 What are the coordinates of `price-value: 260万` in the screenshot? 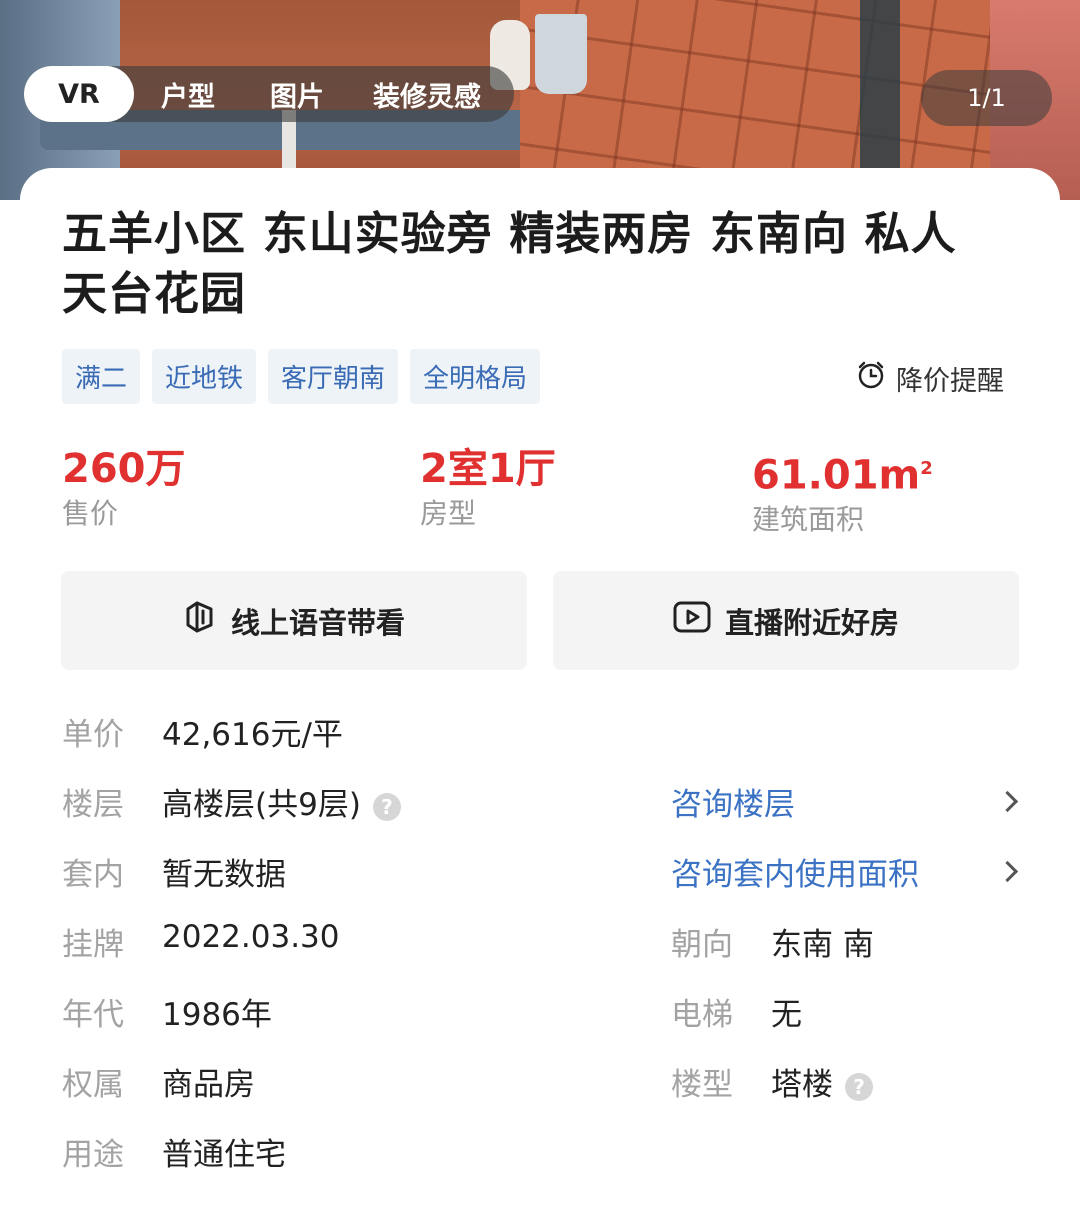 It's located at (124, 469).